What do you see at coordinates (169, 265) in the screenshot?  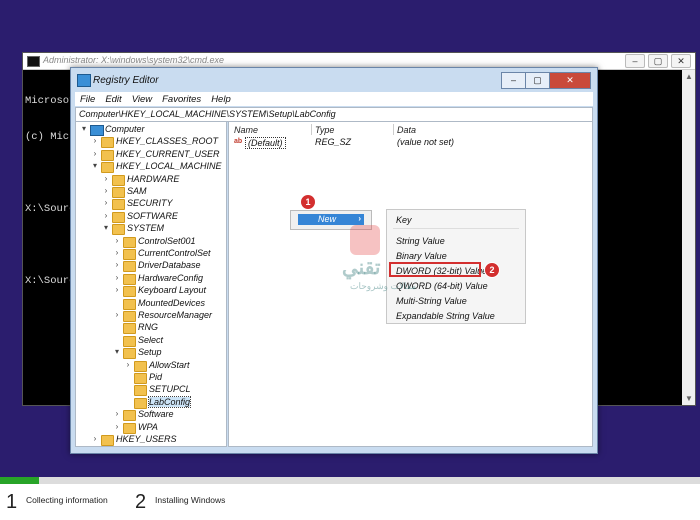 I see `tree-node-label: DriverDatabase` at bounding box center [169, 265].